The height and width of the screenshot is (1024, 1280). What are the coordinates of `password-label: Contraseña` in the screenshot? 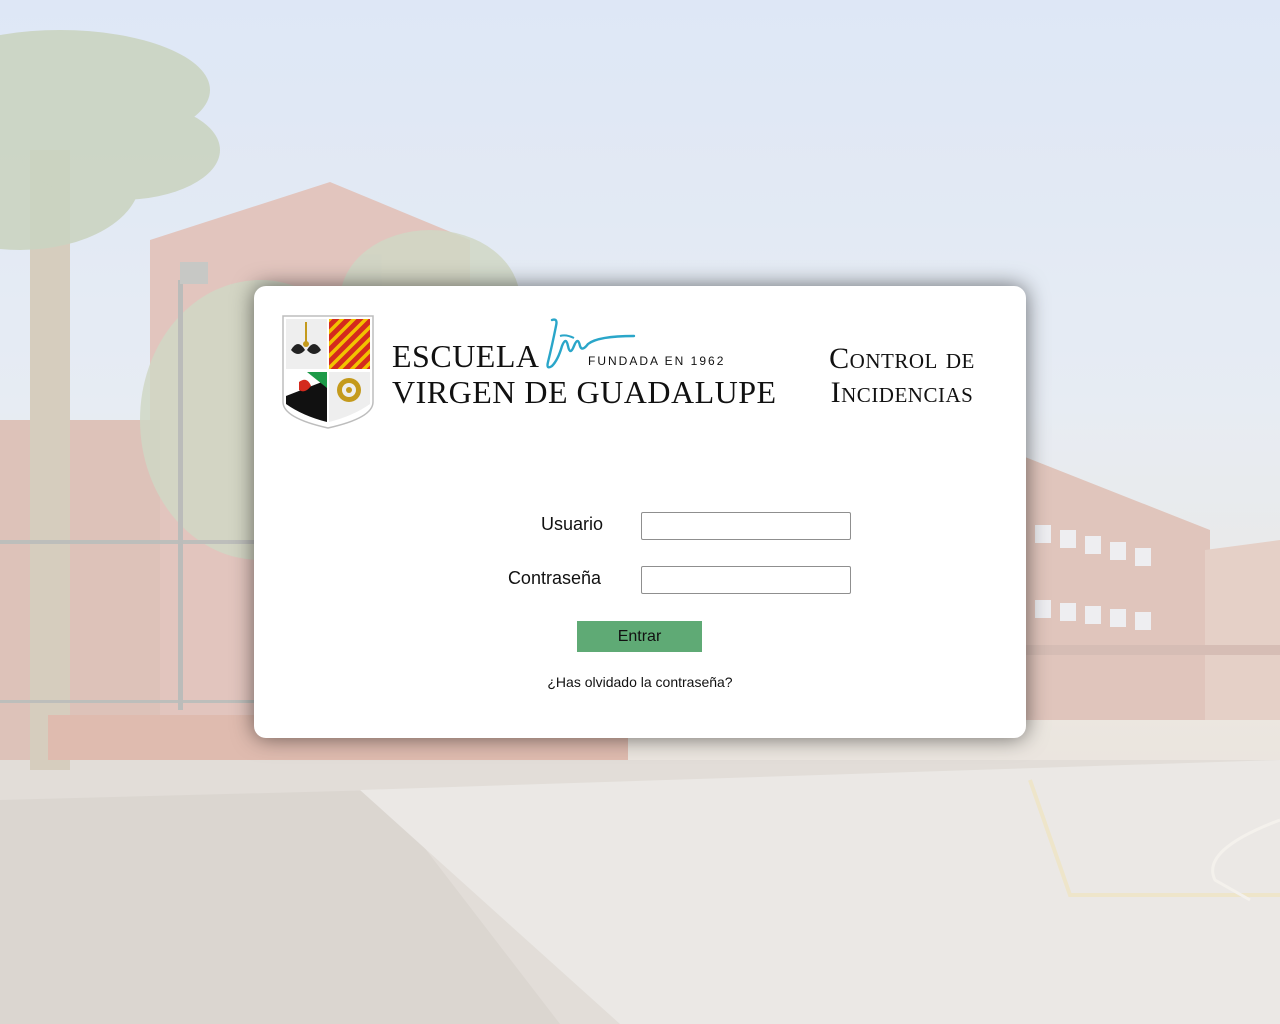 It's located at (554, 578).